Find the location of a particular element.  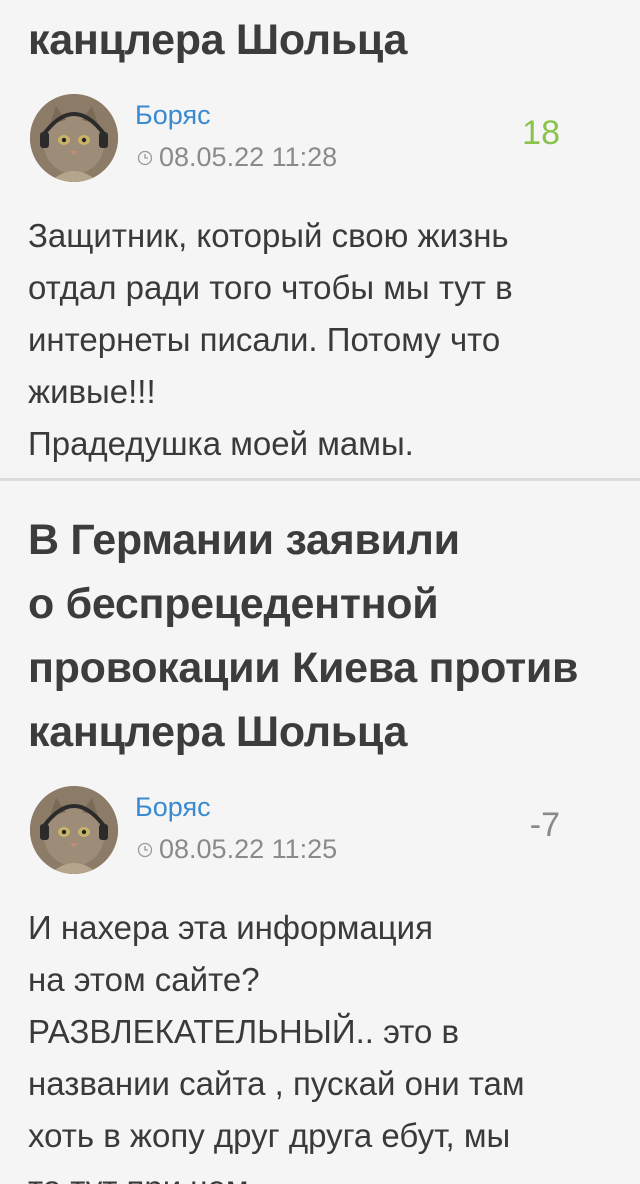

comment-date-text: 08.05.22 11:25 is located at coordinates (248, 849).